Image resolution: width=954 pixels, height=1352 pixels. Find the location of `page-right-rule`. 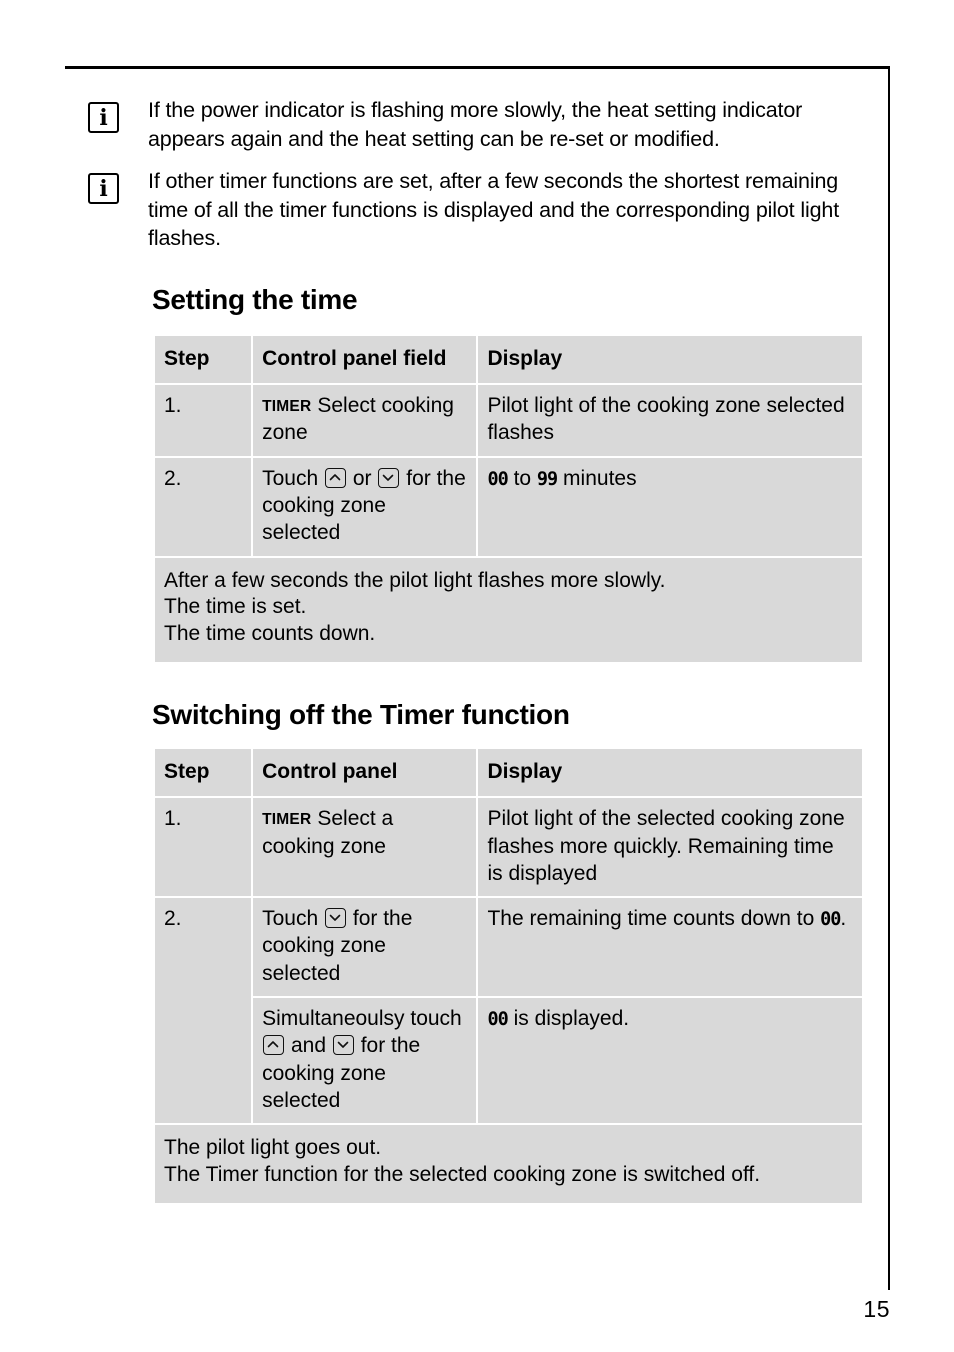

page-right-rule is located at coordinates (889, 678).